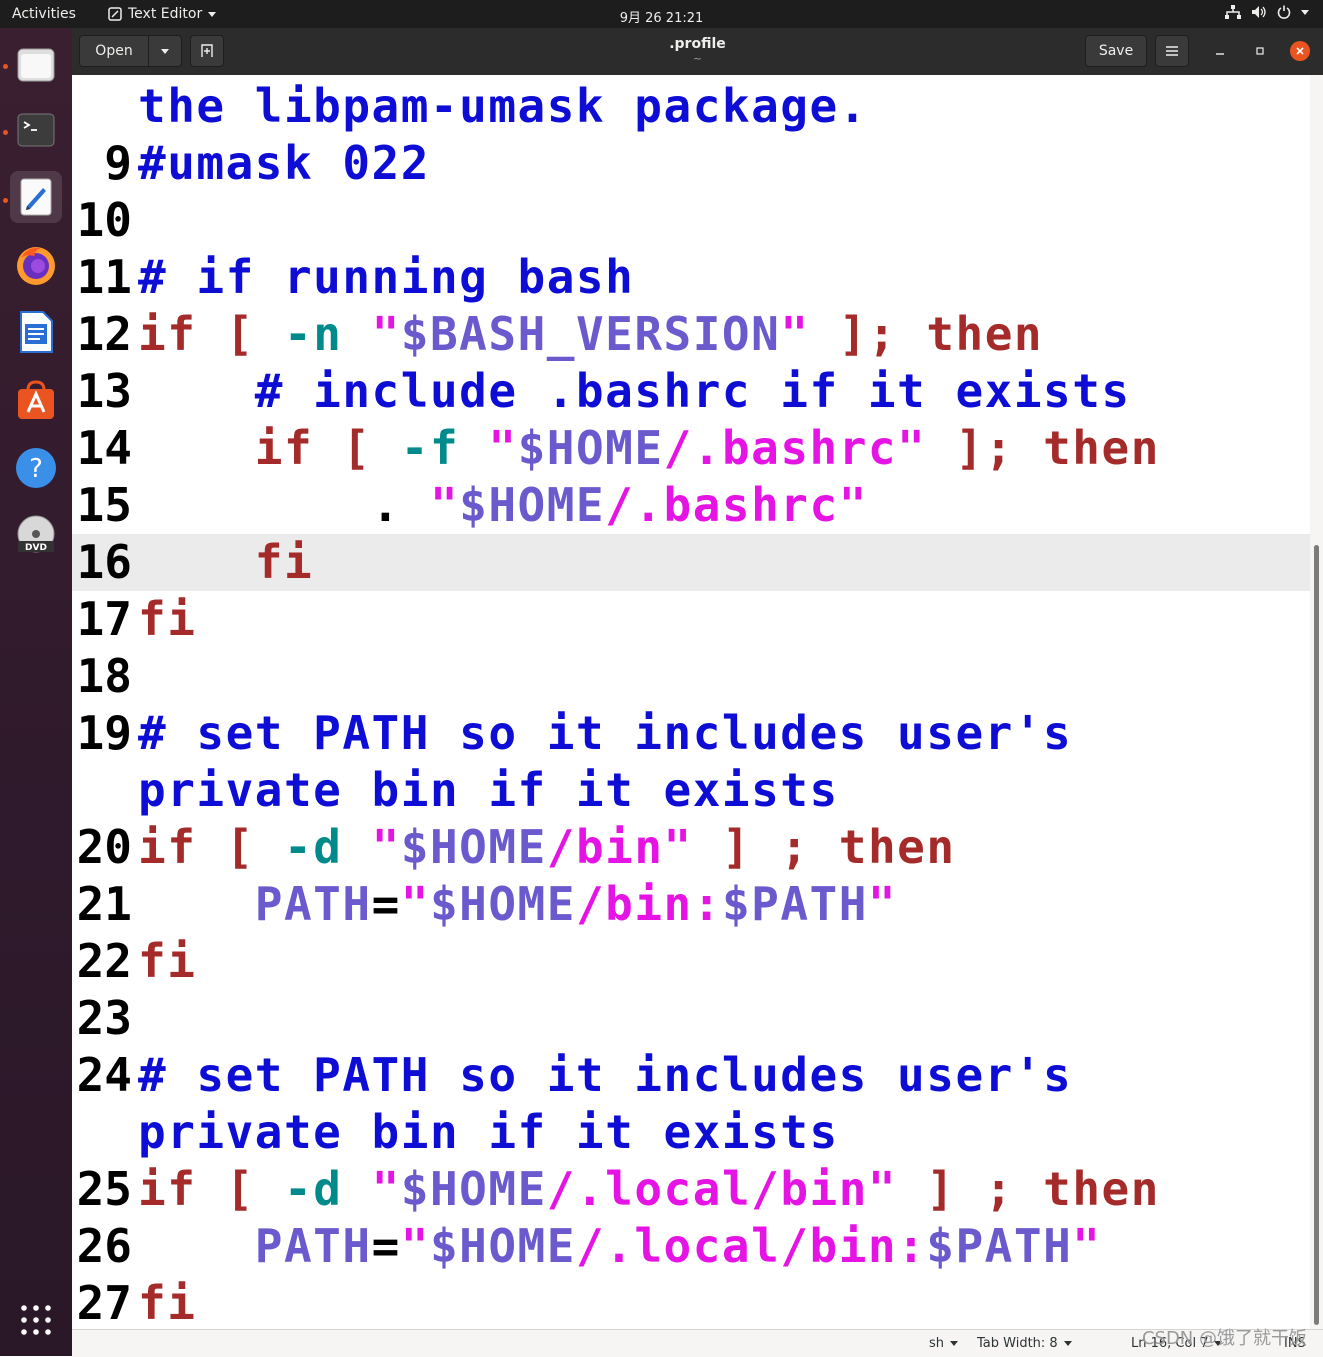 Image resolution: width=1323 pixels, height=1357 pixels. Describe the element at coordinates (691, 106) in the screenshot. I see `code-line: the libpam-umask package.` at that location.